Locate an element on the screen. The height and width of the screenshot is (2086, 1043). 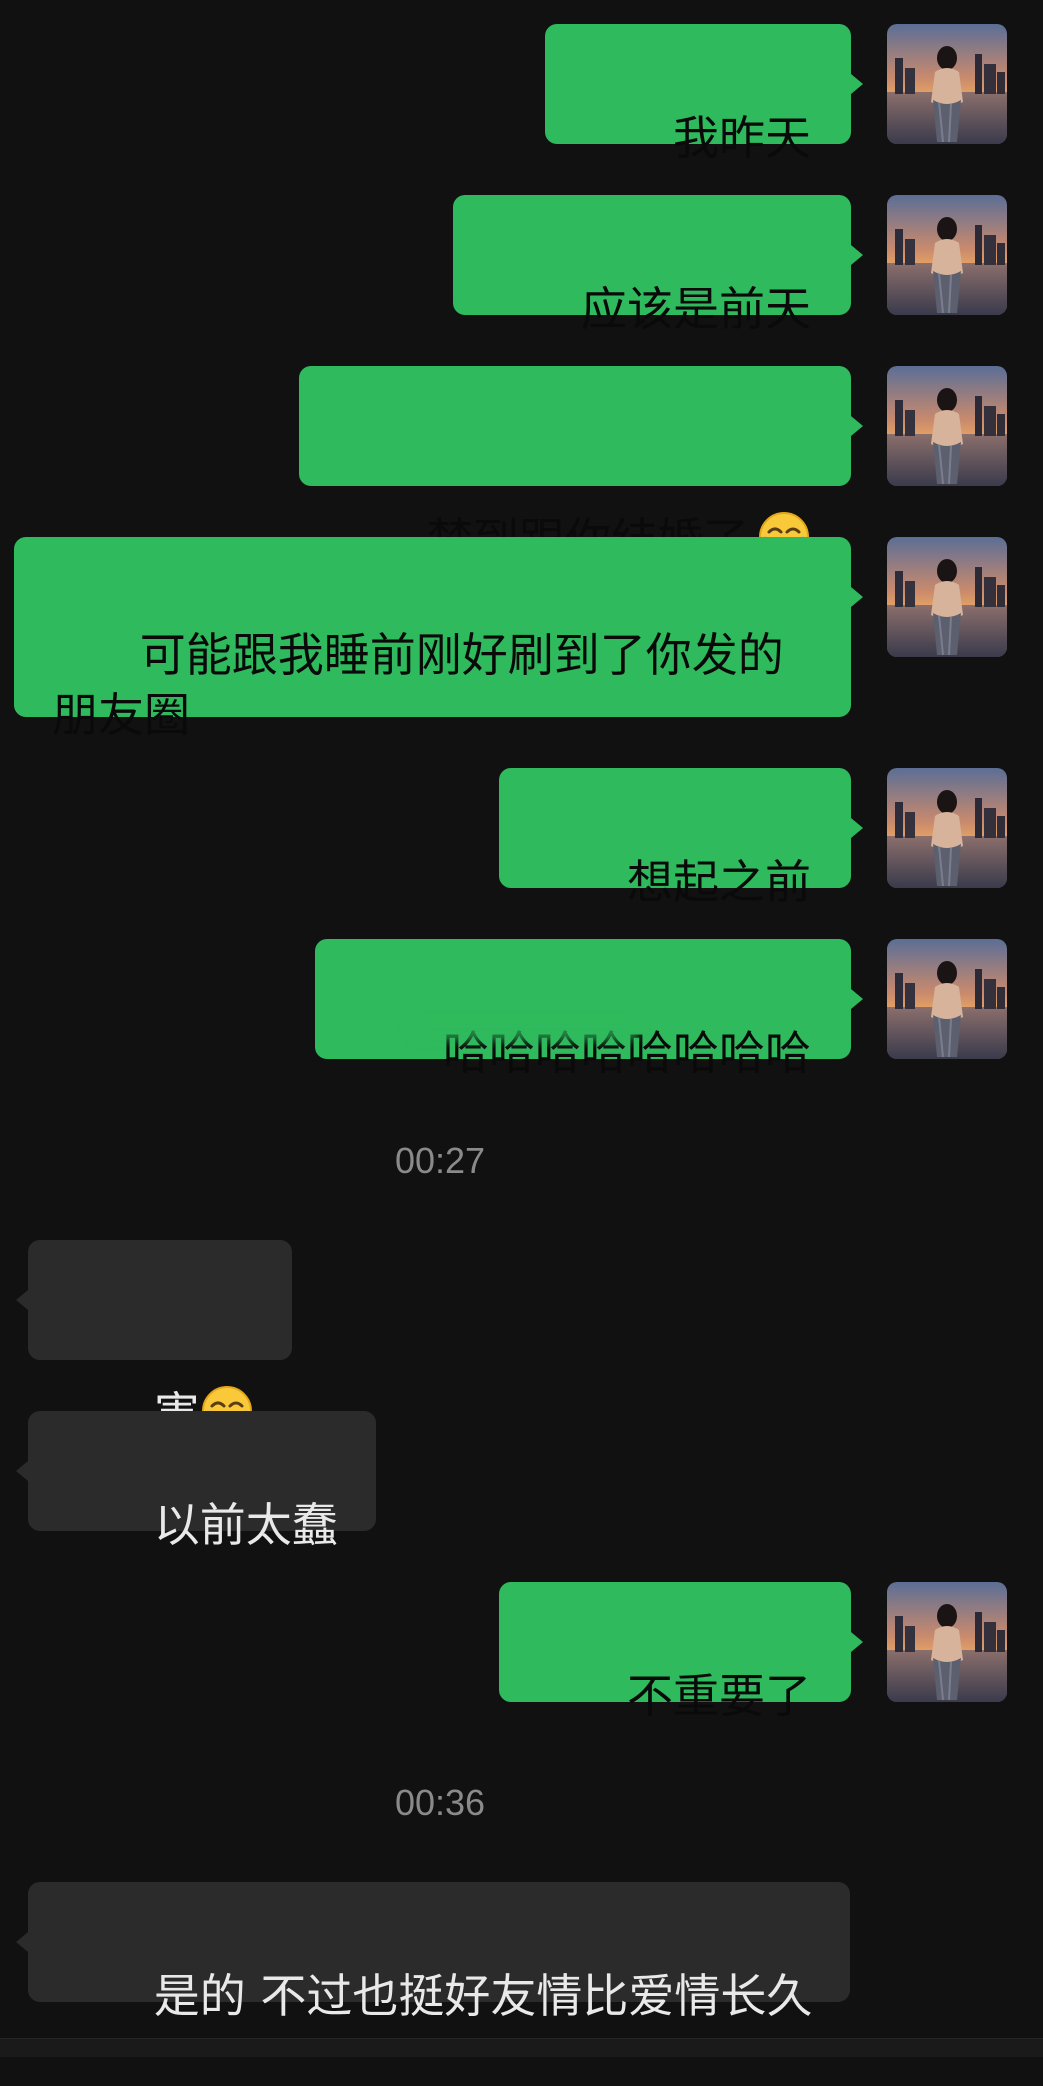
timestamp: 00:36 is located at coordinates (440, 1802).